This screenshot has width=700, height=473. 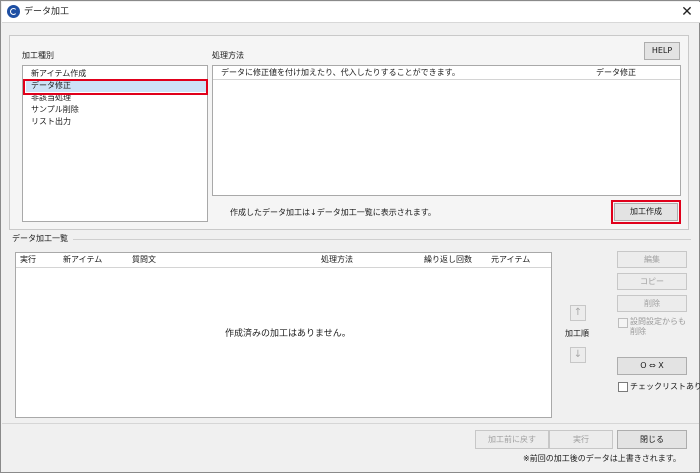 What do you see at coordinates (82, 260) in the screenshot?
I see `col-header-new-item: 新アイテム` at bounding box center [82, 260].